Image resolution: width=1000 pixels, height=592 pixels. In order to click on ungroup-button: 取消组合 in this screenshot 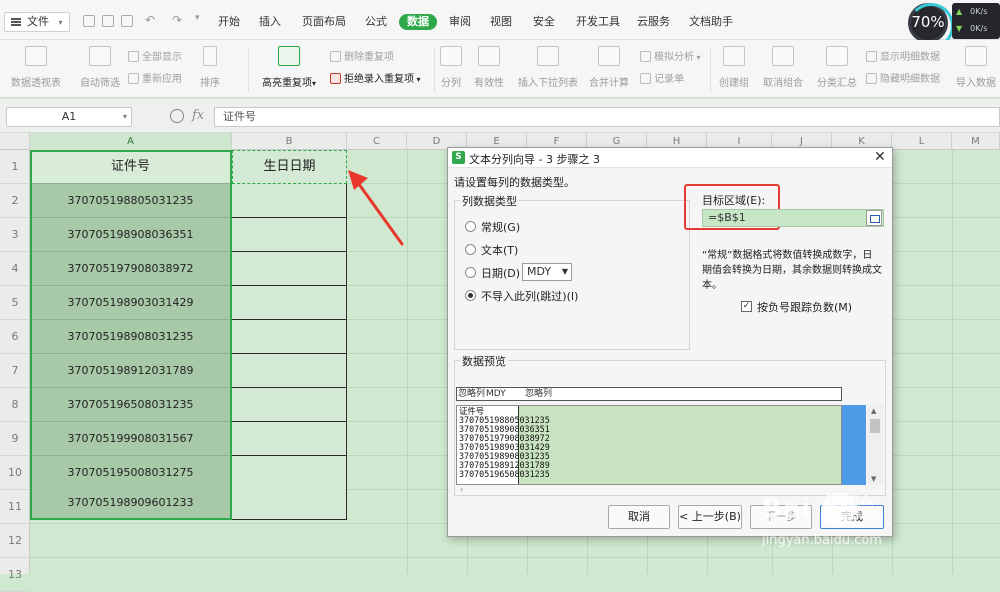, I will do `click(783, 67)`.